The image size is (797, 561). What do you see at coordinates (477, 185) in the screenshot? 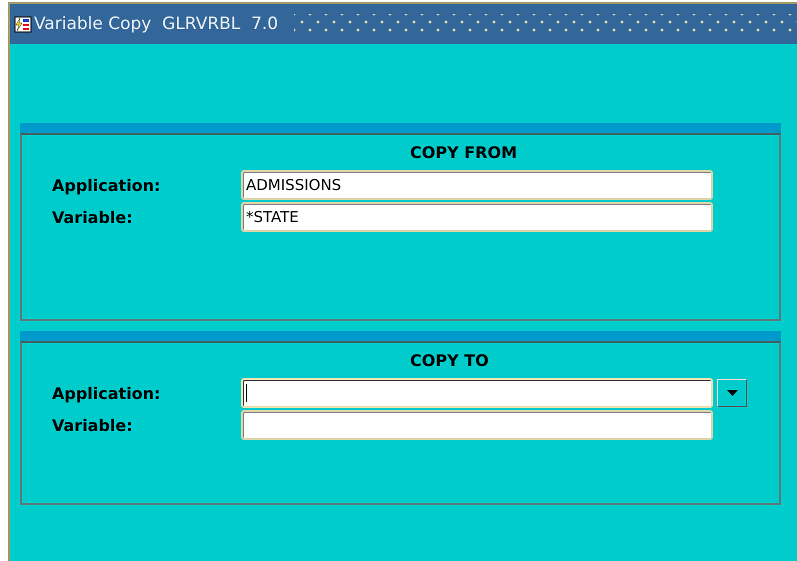
I see `input-field: ADMISSIONS` at bounding box center [477, 185].